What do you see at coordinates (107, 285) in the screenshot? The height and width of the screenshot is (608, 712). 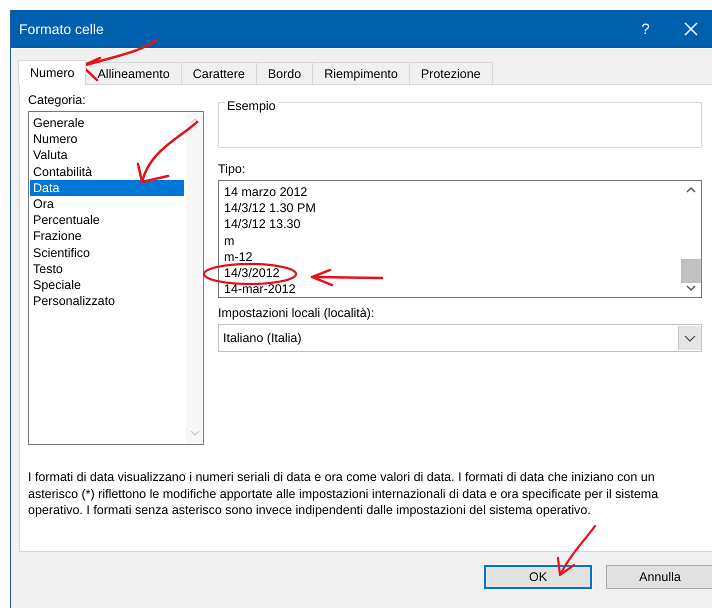 I see `category-item: Speciale` at bounding box center [107, 285].